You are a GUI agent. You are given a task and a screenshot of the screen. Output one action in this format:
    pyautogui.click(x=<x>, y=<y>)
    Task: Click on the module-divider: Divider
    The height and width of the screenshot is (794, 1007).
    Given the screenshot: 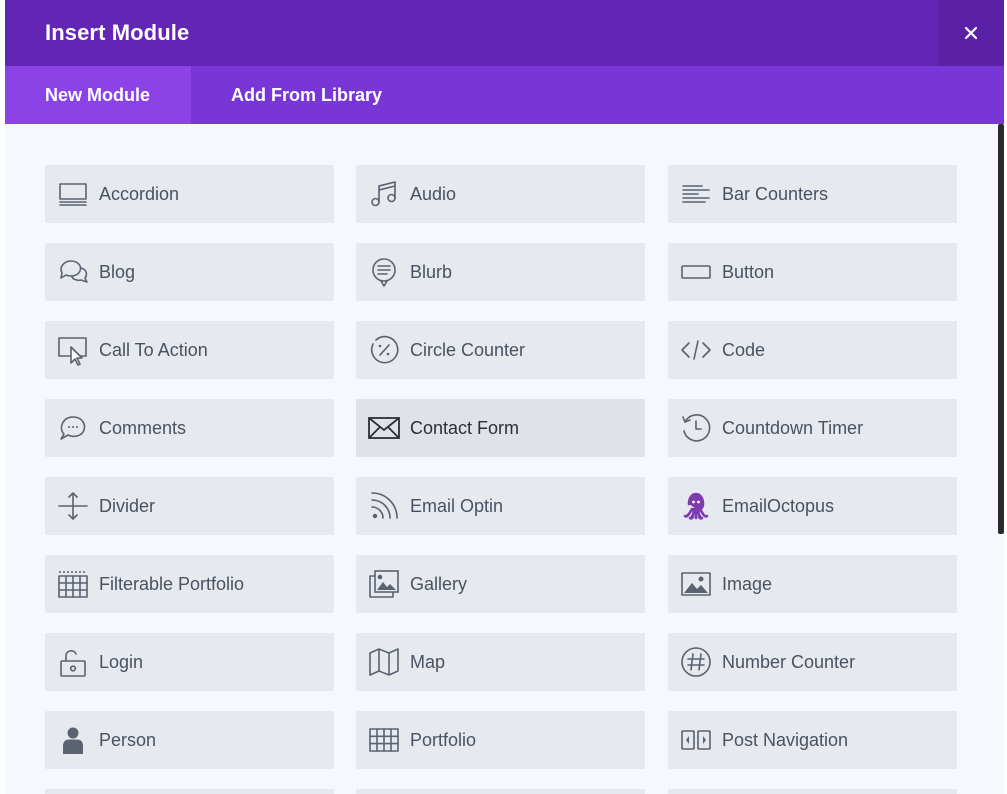 What is the action you would take?
    pyautogui.click(x=189, y=506)
    